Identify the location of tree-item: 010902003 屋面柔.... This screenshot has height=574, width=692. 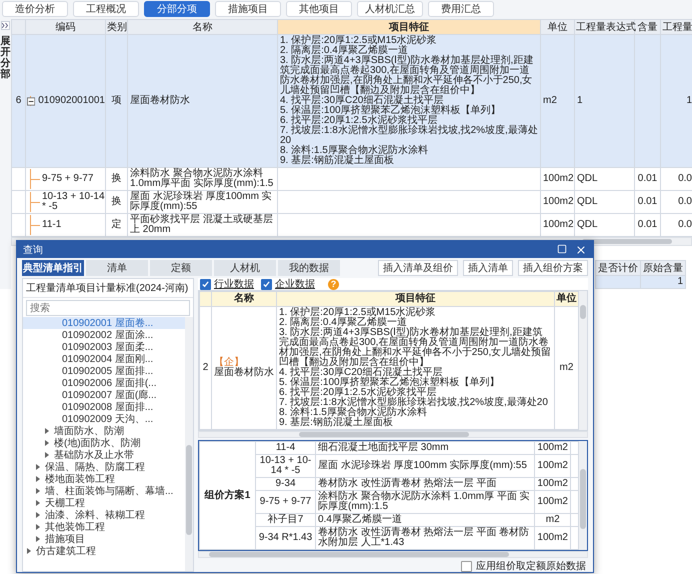
(108, 347).